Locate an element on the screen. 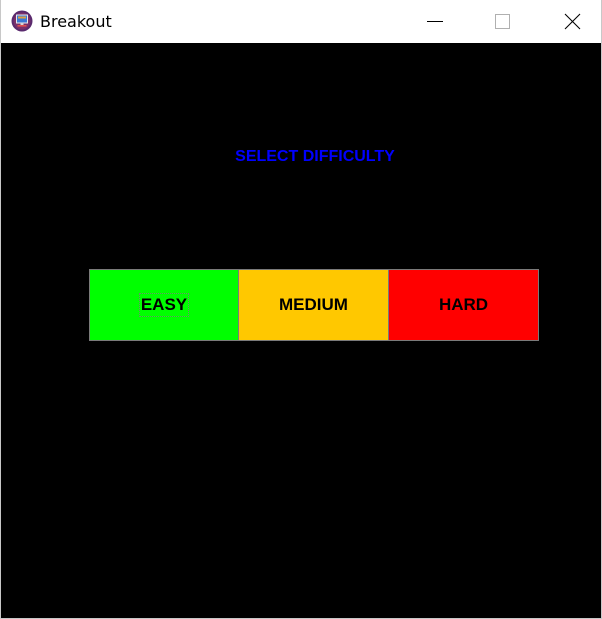 The width and height of the screenshot is (602, 619). easy-button: EASY is located at coordinates (164, 305).